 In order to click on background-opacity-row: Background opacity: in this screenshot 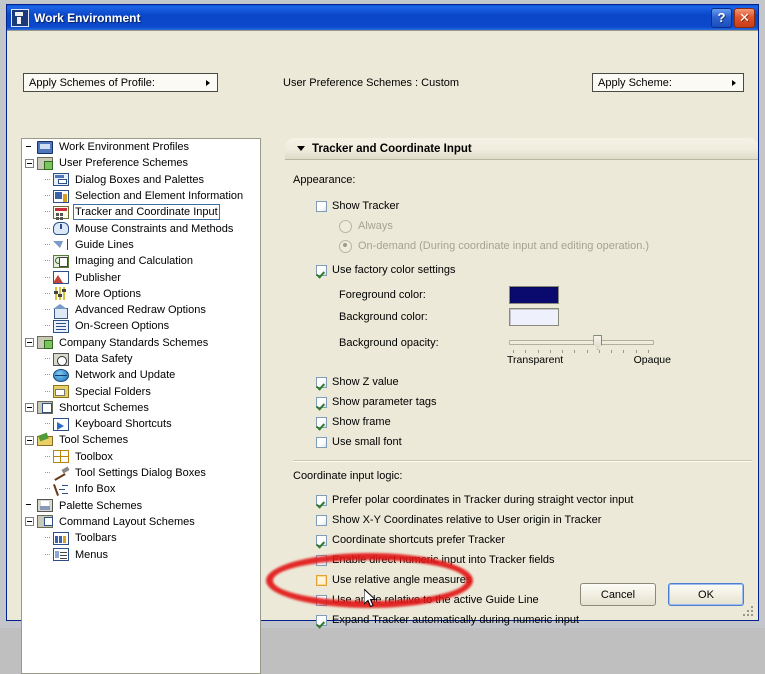, I will do `click(548, 343)`.